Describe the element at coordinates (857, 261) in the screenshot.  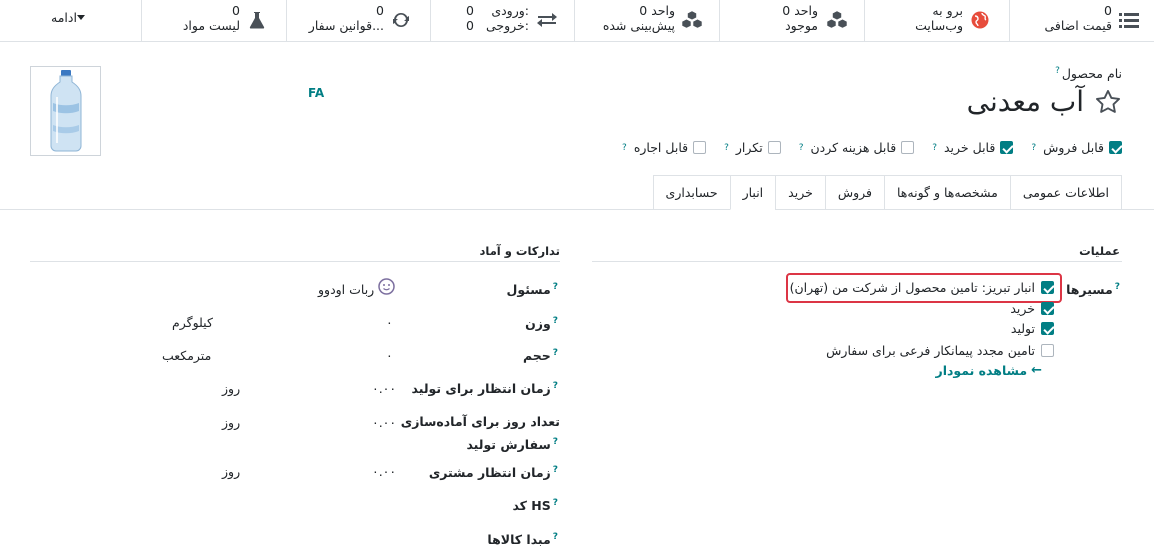
I see `section-divider` at that location.